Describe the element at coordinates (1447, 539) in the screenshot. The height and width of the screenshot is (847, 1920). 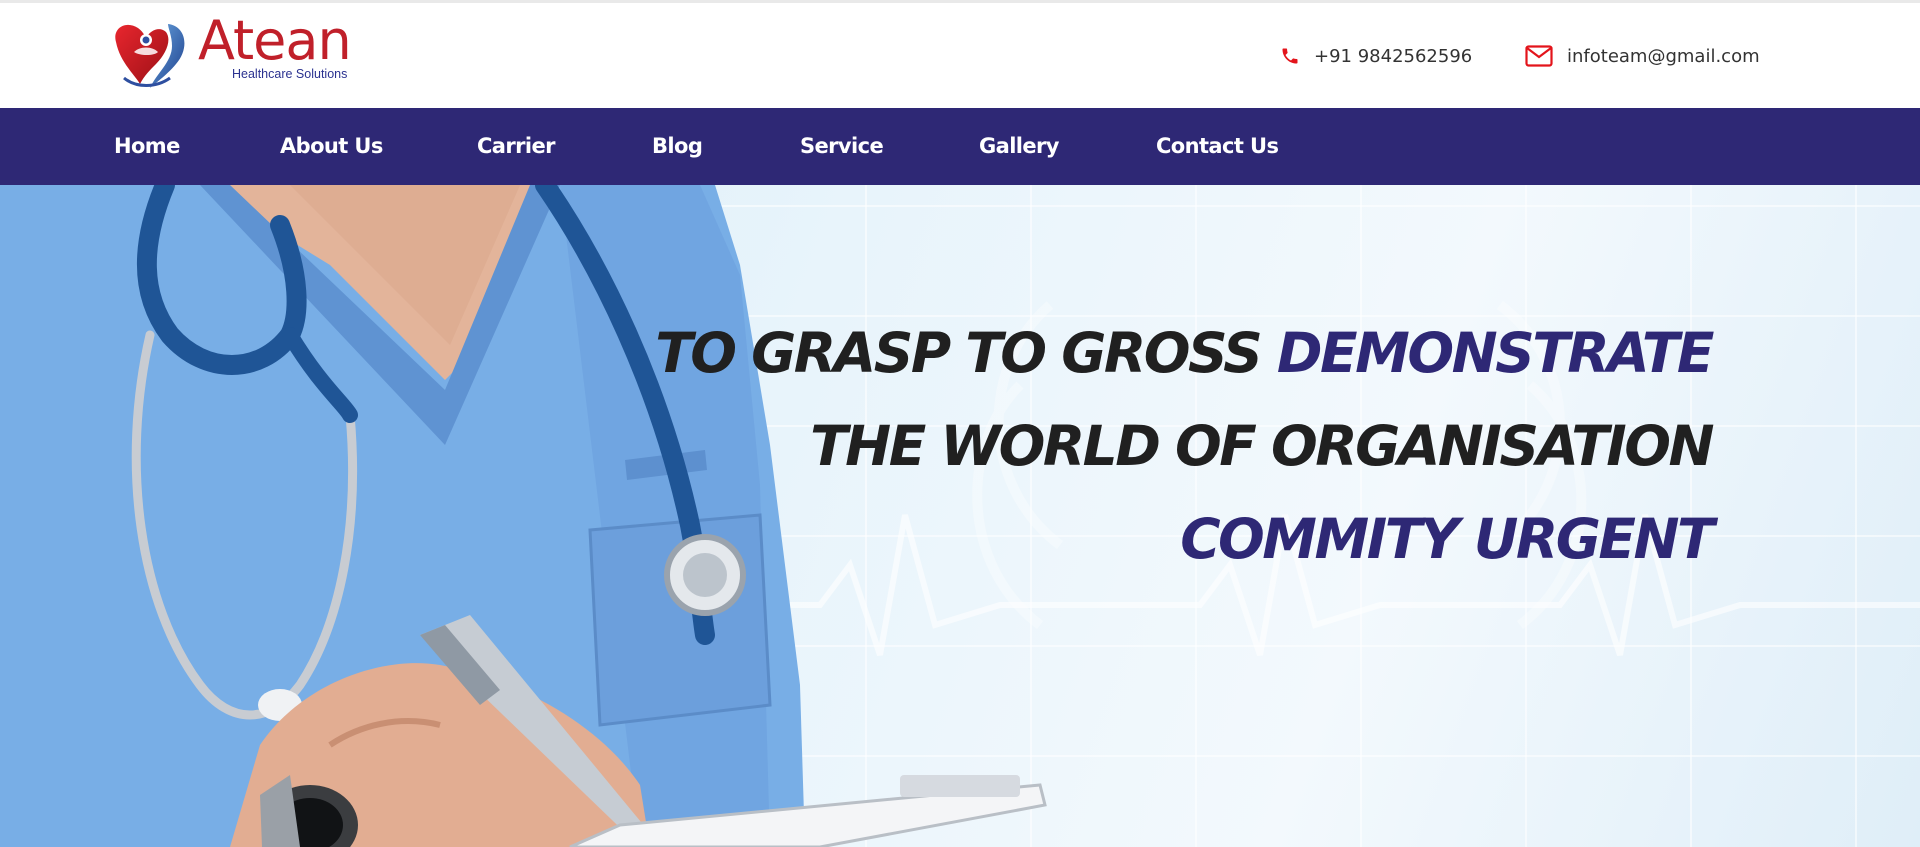
I see `hero-line-3: COMMITY URGENT` at that location.